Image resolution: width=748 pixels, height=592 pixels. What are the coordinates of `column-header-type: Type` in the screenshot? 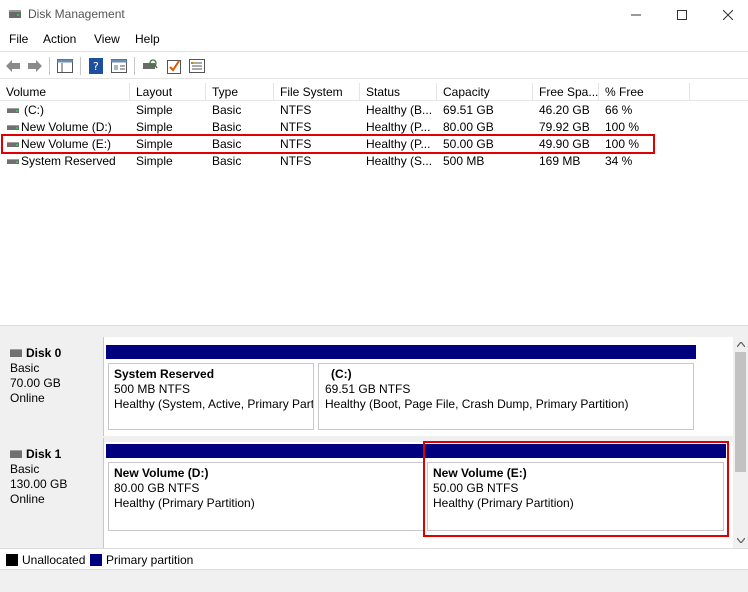 It's located at (240, 92).